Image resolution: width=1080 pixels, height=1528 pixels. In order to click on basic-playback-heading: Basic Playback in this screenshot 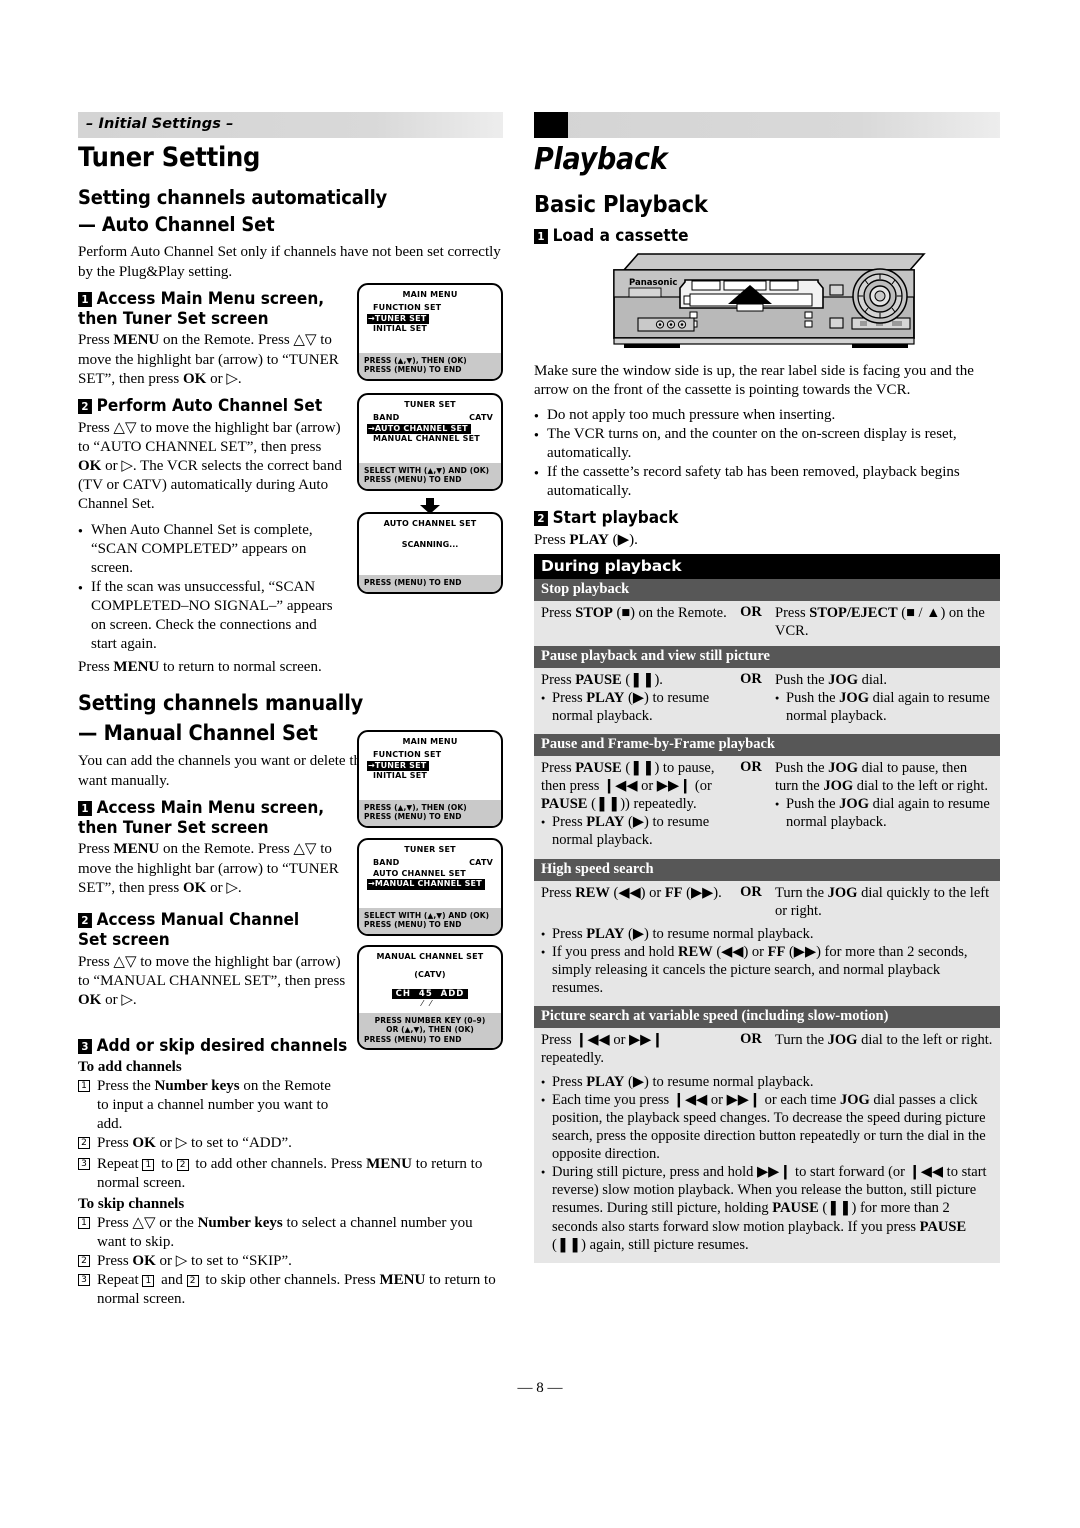, I will do `click(621, 204)`.